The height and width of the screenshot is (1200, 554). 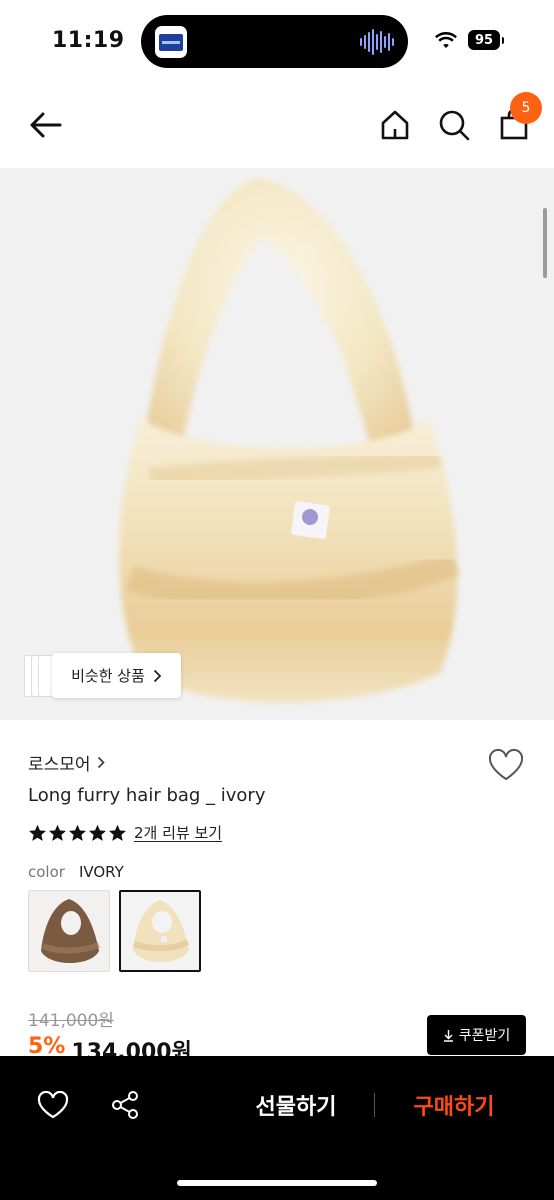 What do you see at coordinates (108, 676) in the screenshot?
I see `similar-products-label: 비슷한 상품` at bounding box center [108, 676].